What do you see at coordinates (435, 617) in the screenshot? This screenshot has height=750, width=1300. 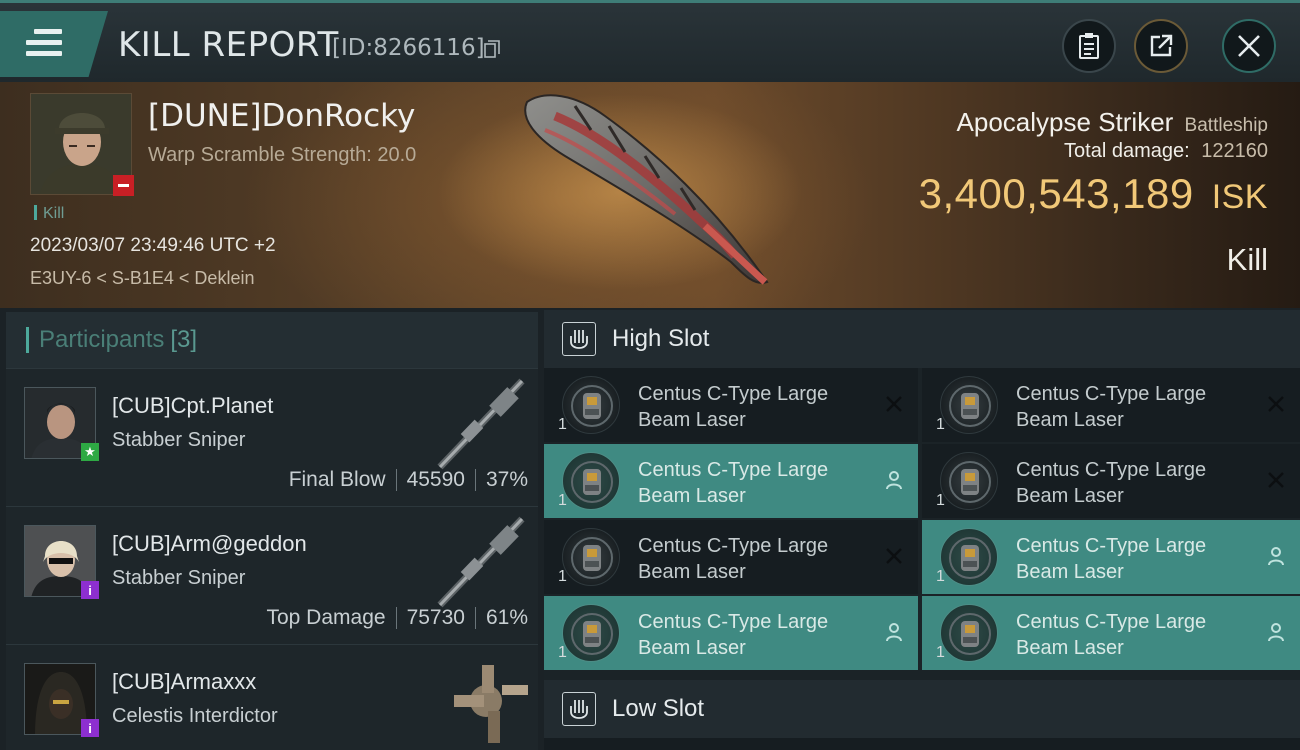 I see `participant-damage: 75730` at bounding box center [435, 617].